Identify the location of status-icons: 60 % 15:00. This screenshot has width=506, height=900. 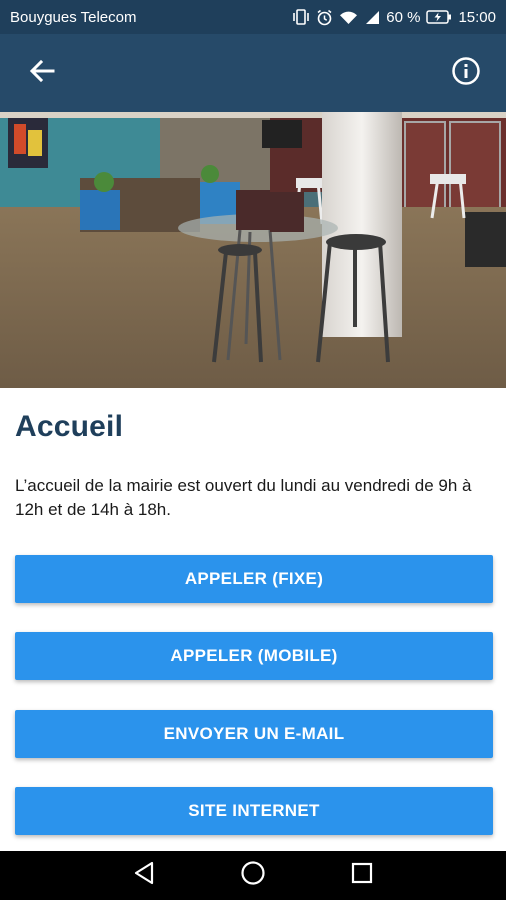
(394, 17).